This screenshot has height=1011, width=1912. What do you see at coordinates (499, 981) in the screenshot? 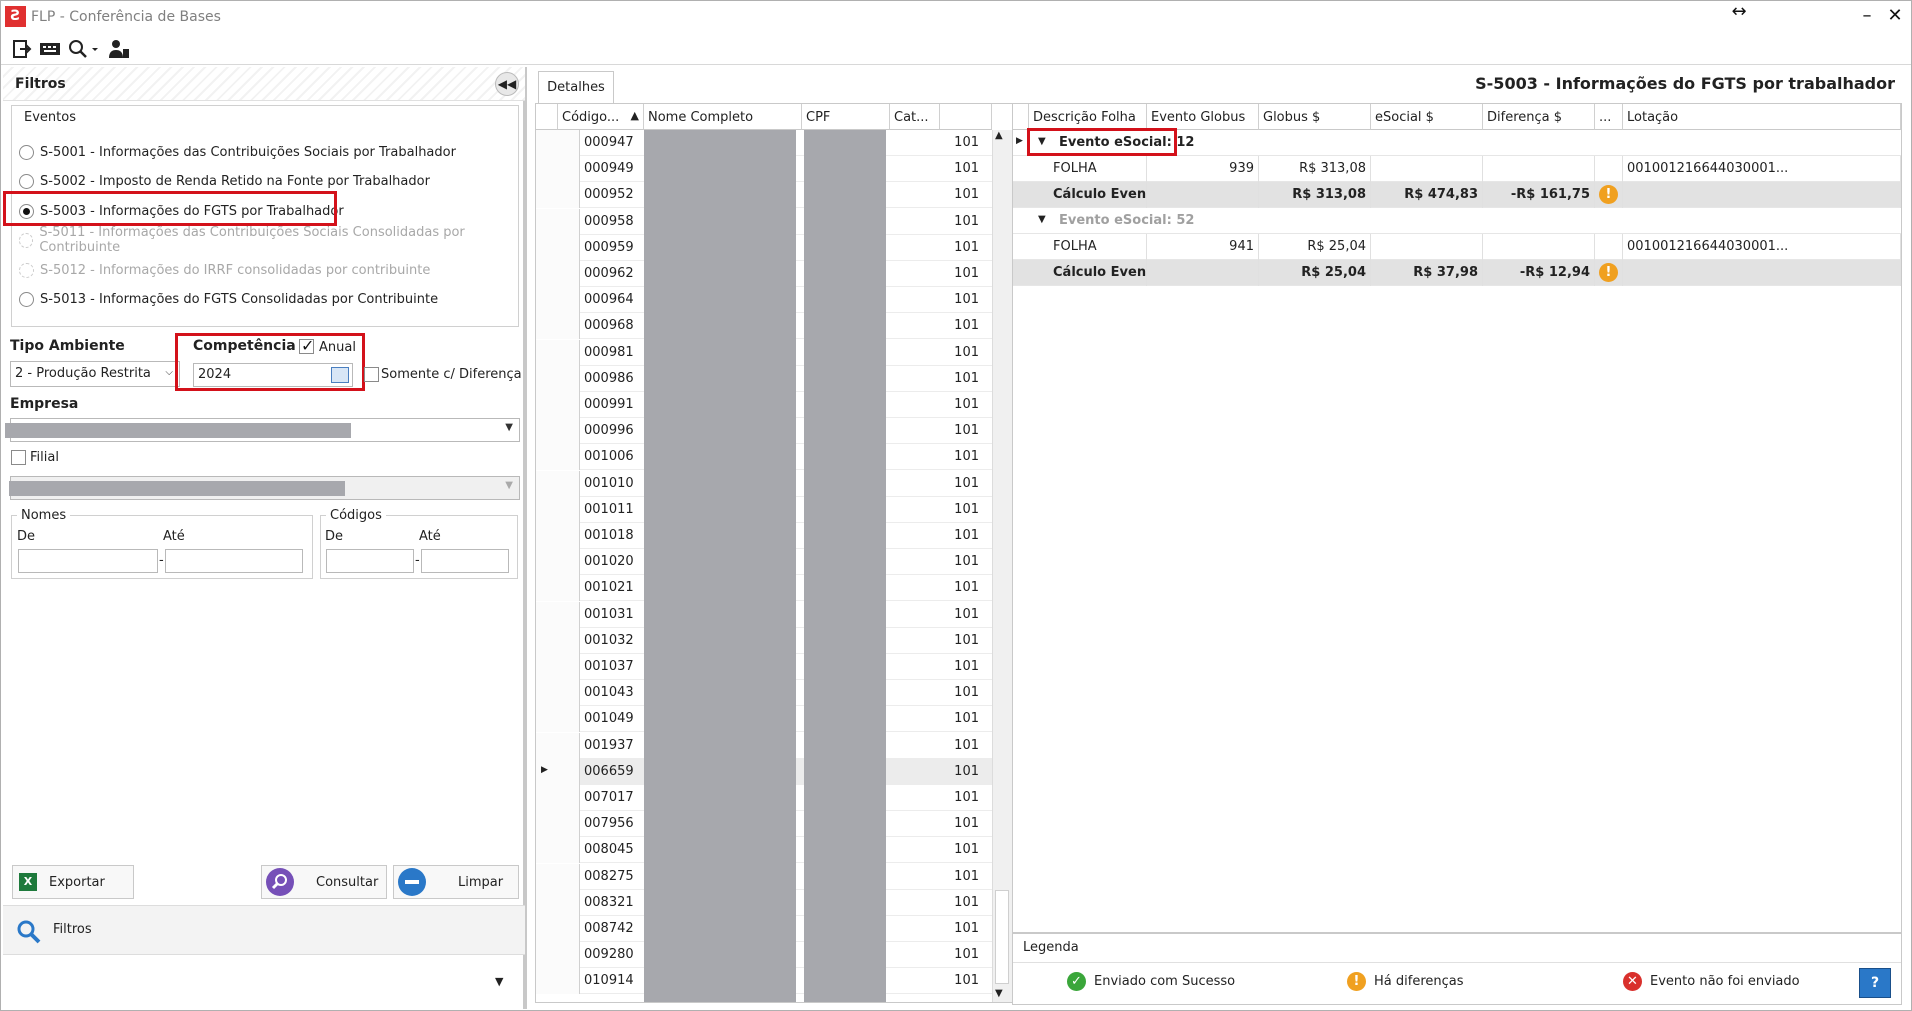
I see `chevron-down-icon: ▼` at bounding box center [499, 981].